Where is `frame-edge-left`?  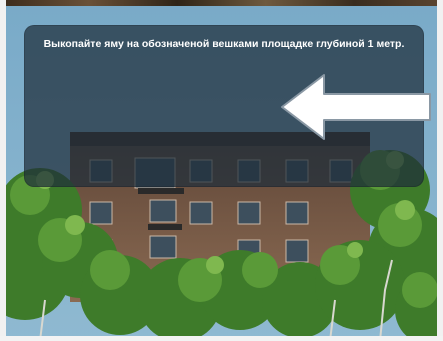
frame-edge-left is located at coordinates (3, 170).